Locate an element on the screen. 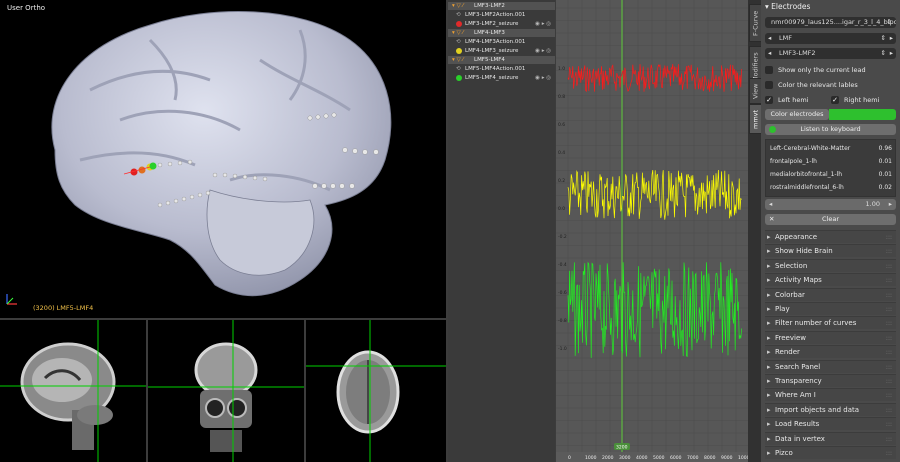 This screenshot has width=900, height=462. x-tick-label: 7000 is located at coordinates (693, 458).